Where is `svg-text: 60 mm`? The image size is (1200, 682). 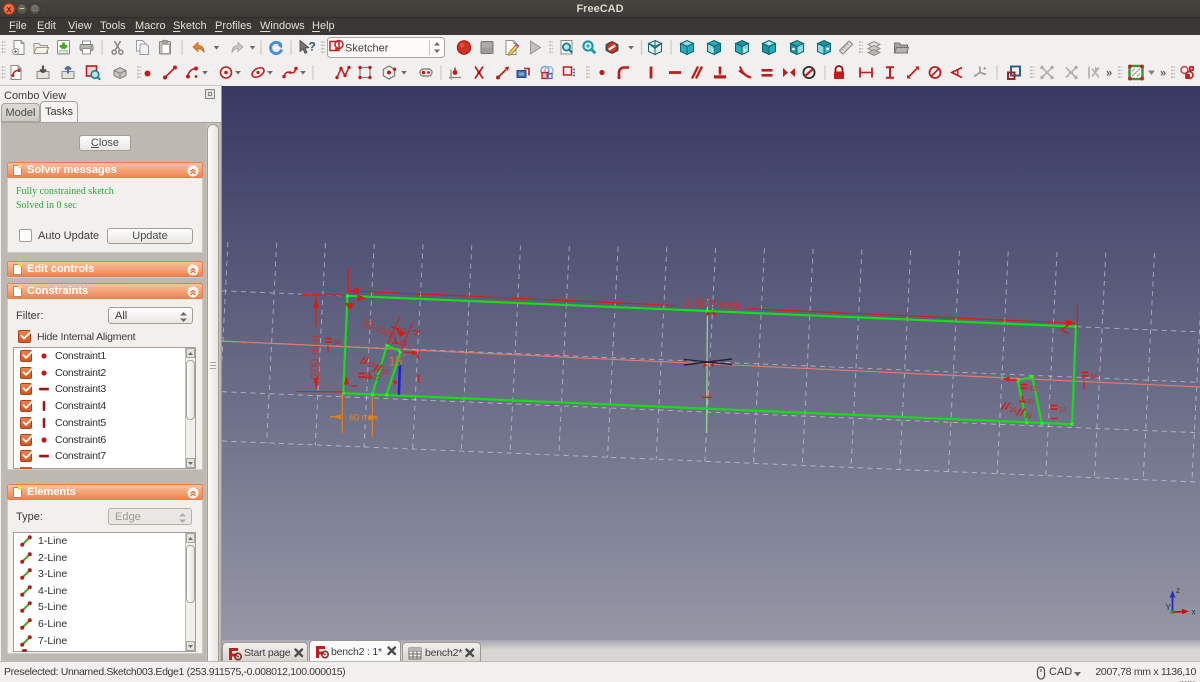
svg-text: 60 mm is located at coordinates (363, 418).